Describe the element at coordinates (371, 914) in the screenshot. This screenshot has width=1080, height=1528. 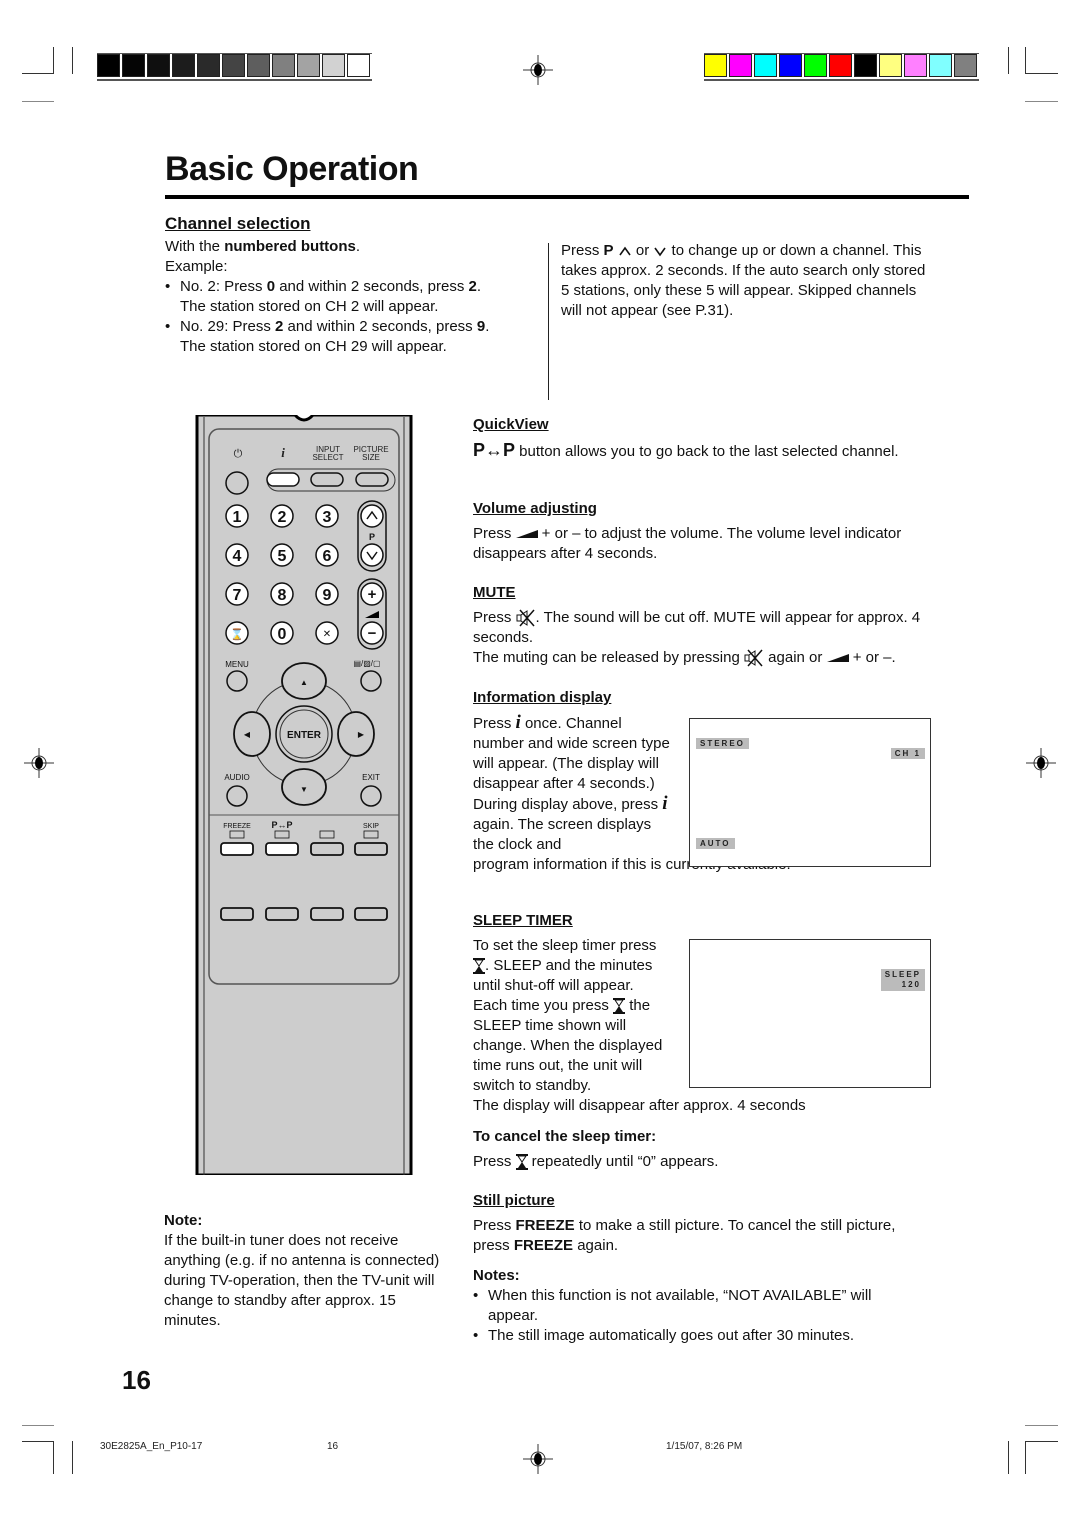
I see `color-button-blue` at that location.